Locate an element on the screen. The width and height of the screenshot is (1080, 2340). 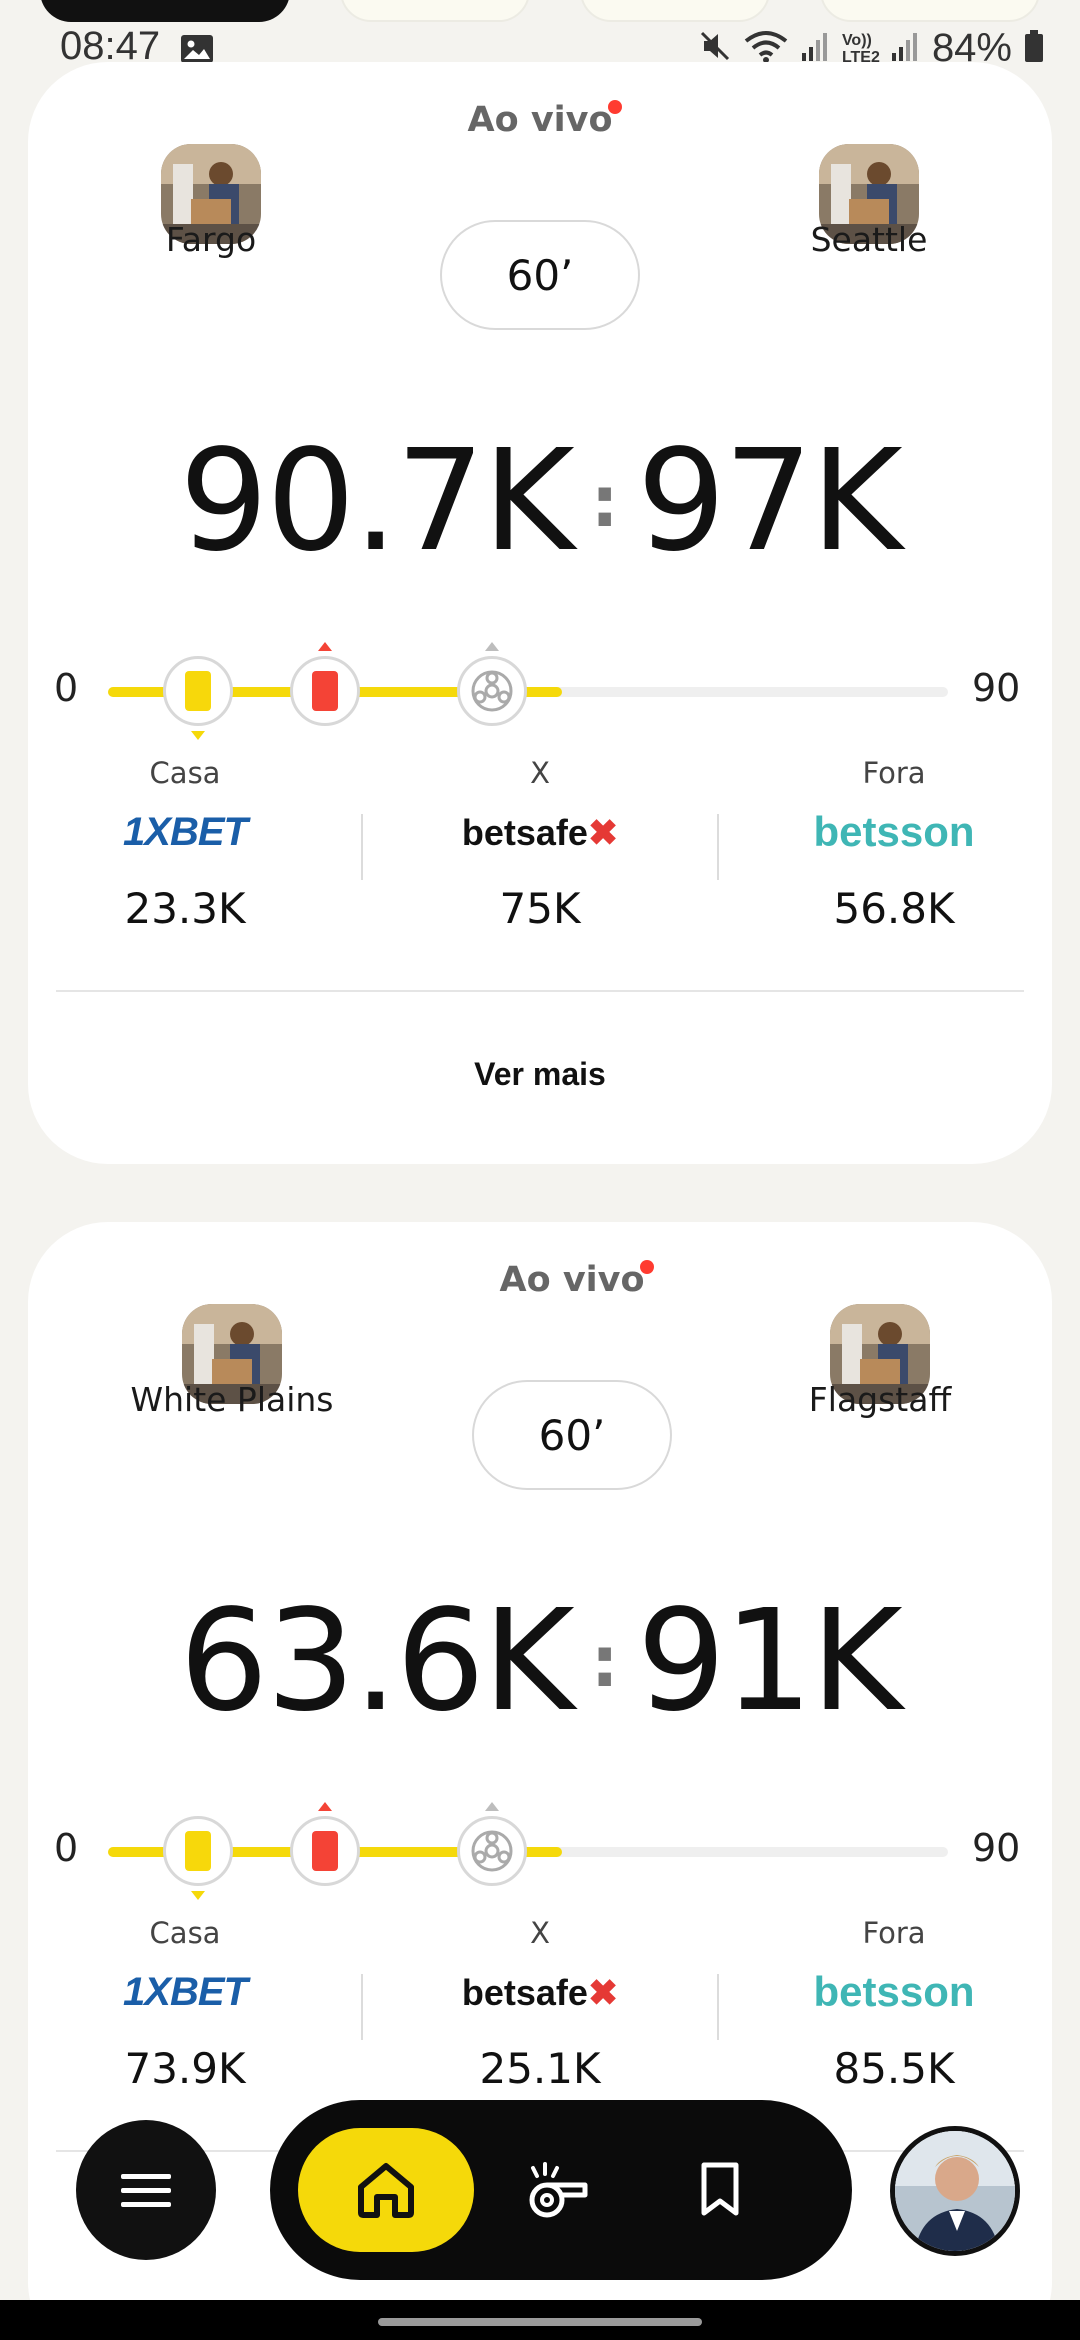
odd-value-draw: 25.1K is located at coordinates (539, 2068).